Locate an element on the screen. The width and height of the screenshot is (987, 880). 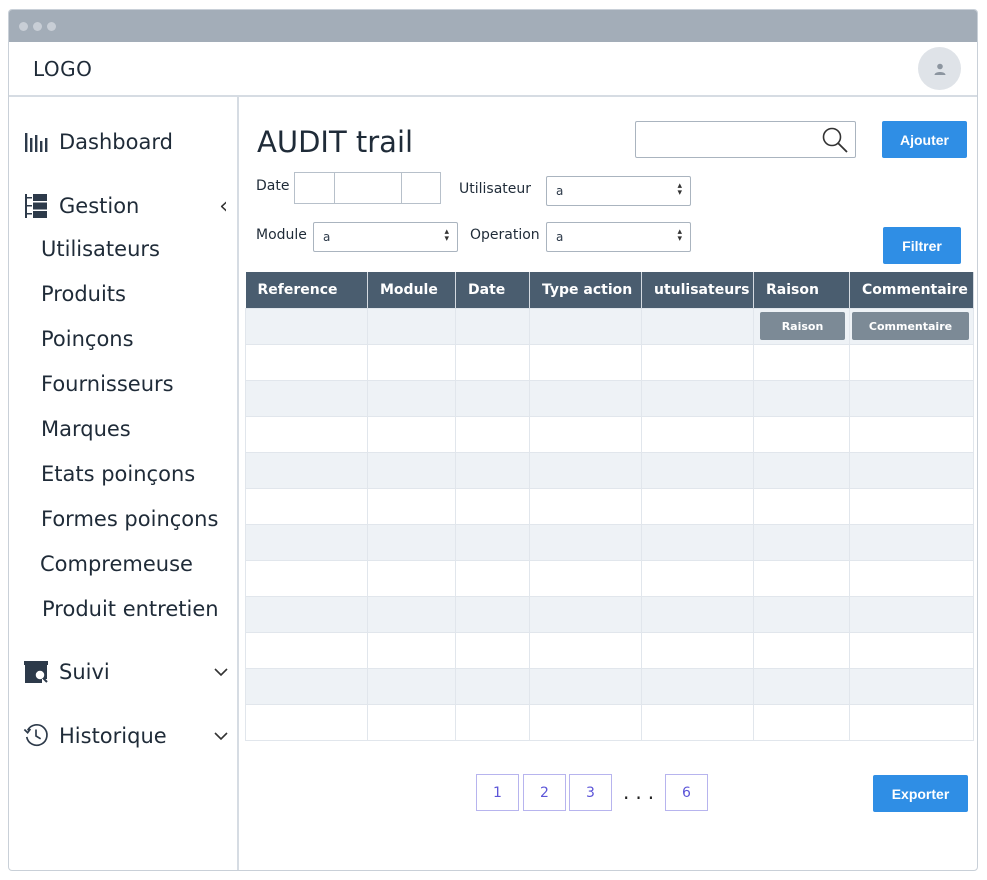
column-header-reference: Reference is located at coordinates (306, 290).